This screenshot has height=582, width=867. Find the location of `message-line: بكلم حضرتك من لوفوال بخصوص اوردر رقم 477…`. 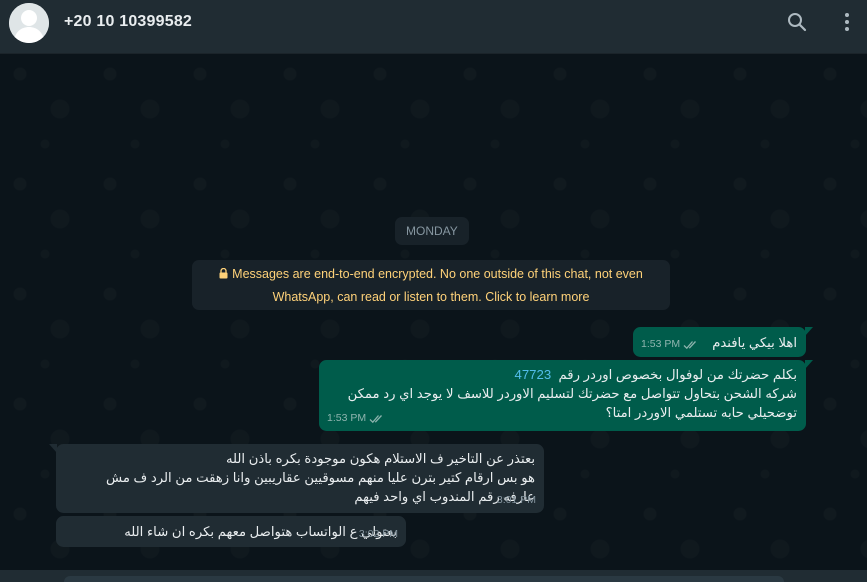

message-line: بكلم حضرتك من لوفوال بخصوص اوردر رقم 477… is located at coordinates (563, 374).